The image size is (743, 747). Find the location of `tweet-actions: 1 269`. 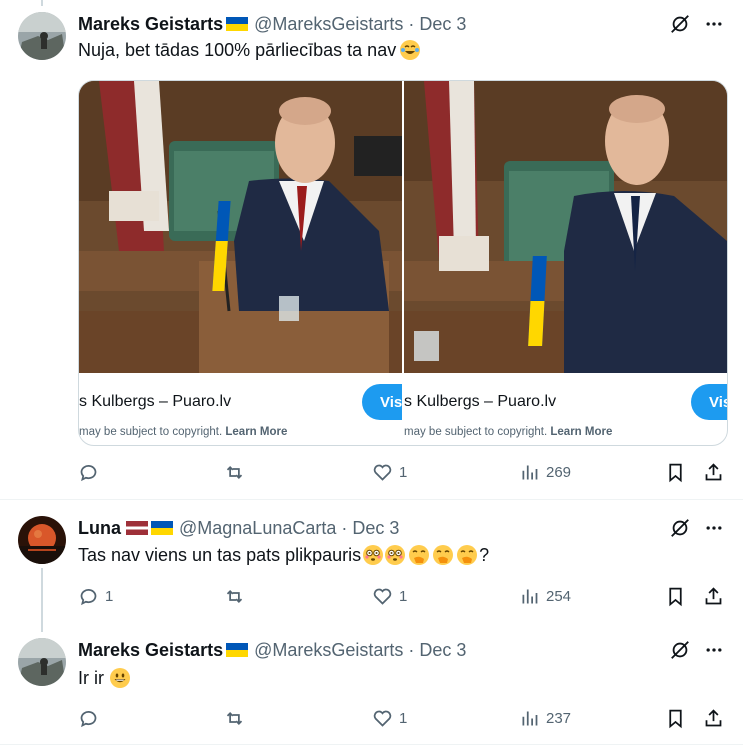

tweet-actions: 1 269 is located at coordinates (402, 472).